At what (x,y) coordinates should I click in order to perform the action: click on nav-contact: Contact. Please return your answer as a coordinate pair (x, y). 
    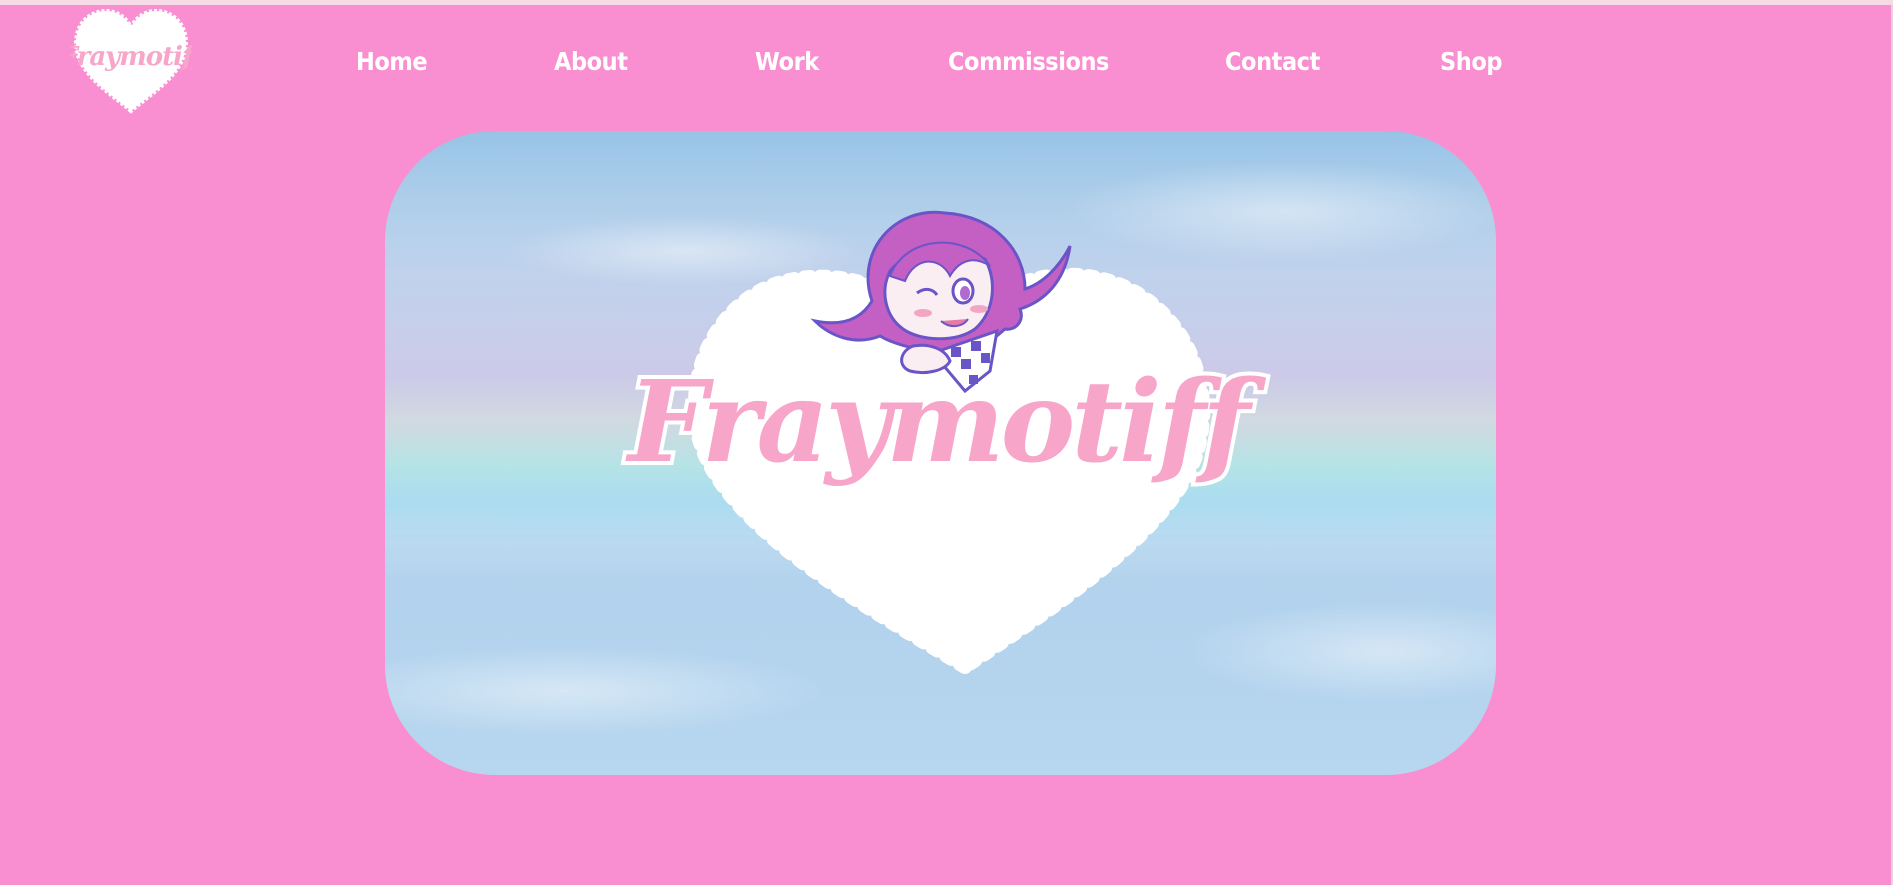
    Looking at the image, I should click on (1272, 62).